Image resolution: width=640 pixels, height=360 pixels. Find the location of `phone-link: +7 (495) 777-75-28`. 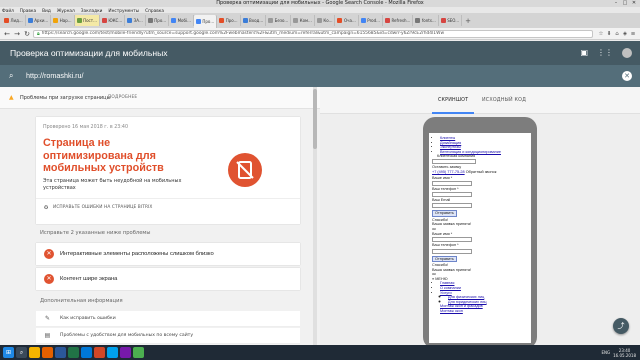

phone-link: +7 (495) 777-75-28 is located at coordinates (448, 172).